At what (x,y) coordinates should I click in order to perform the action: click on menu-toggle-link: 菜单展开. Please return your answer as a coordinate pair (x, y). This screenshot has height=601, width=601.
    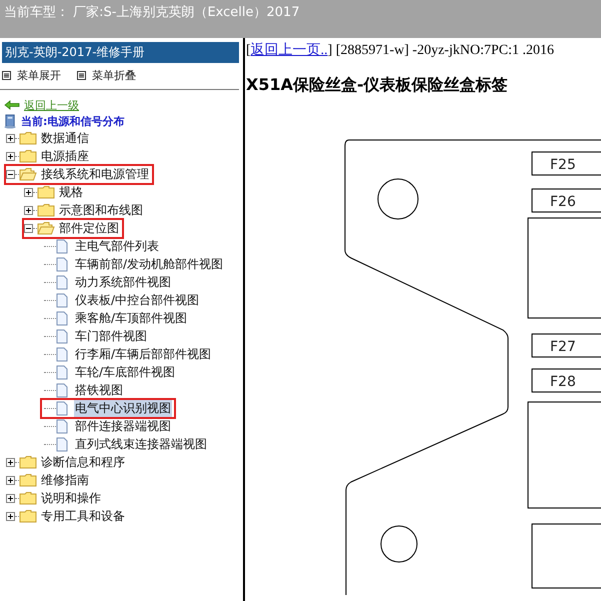
    Looking at the image, I should click on (31, 75).